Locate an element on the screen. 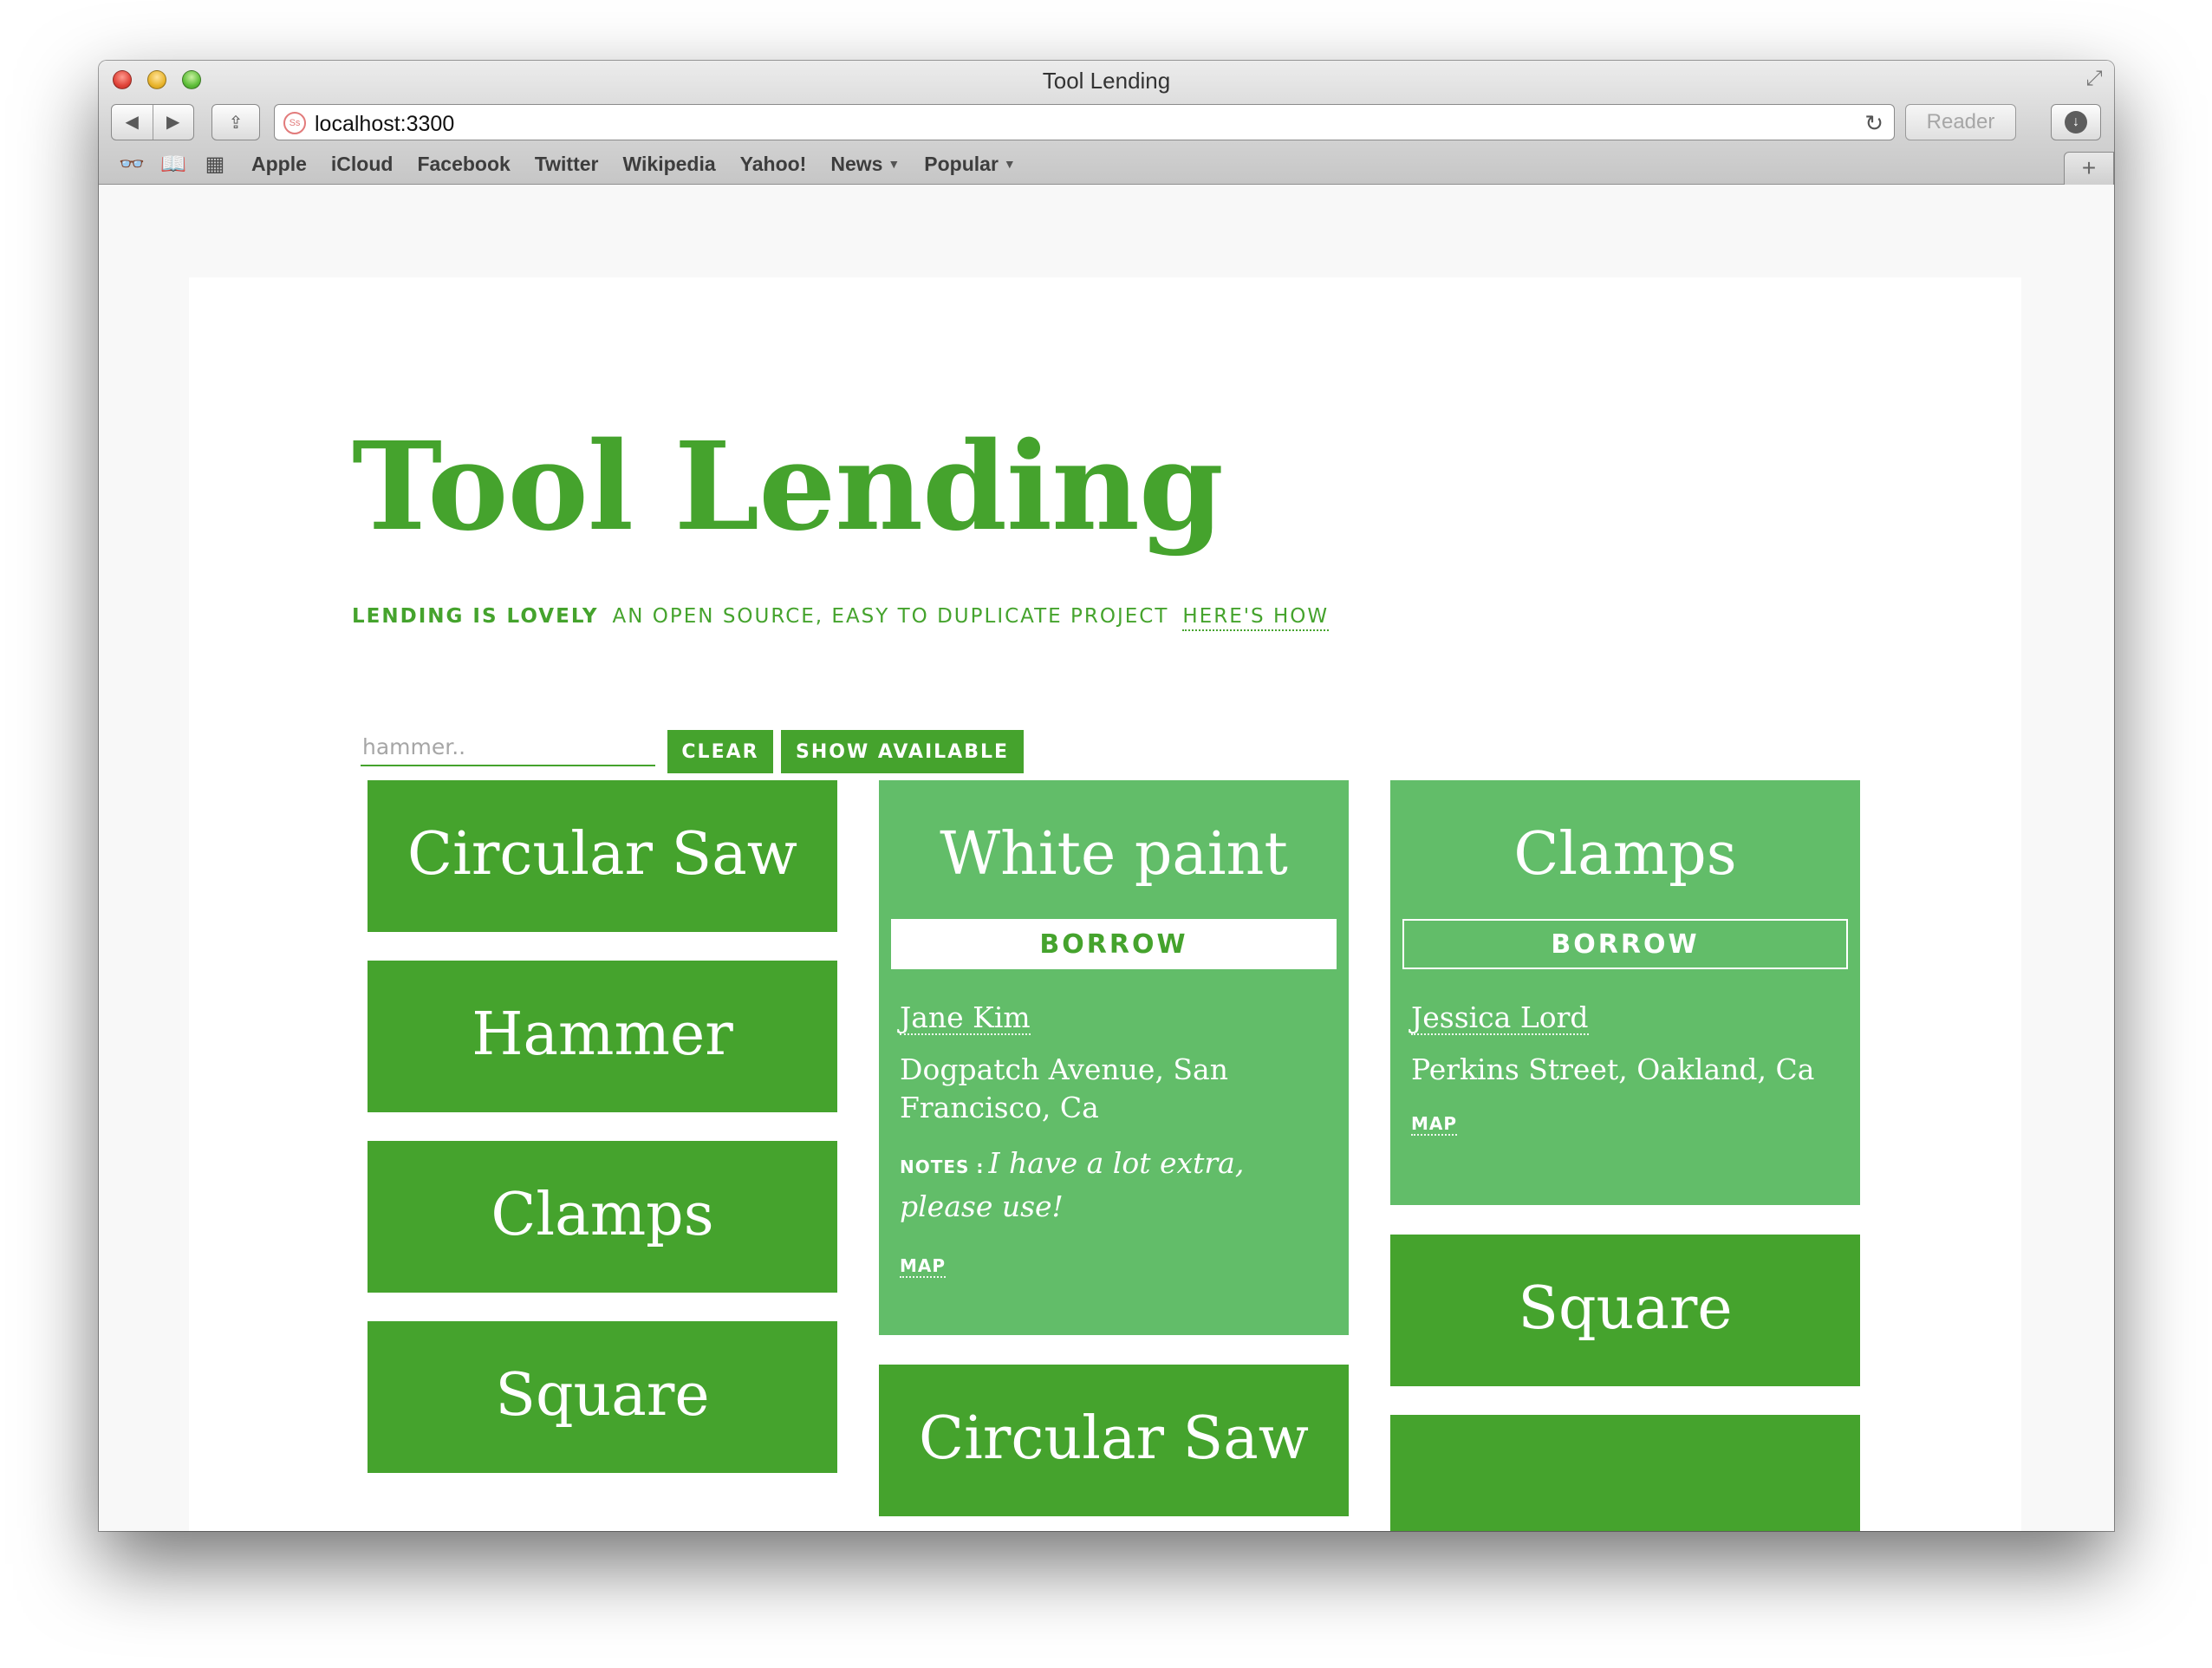 The height and width of the screenshot is (1668, 2212). show-available-button: SHOW AVAILABLE is located at coordinates (903, 751).